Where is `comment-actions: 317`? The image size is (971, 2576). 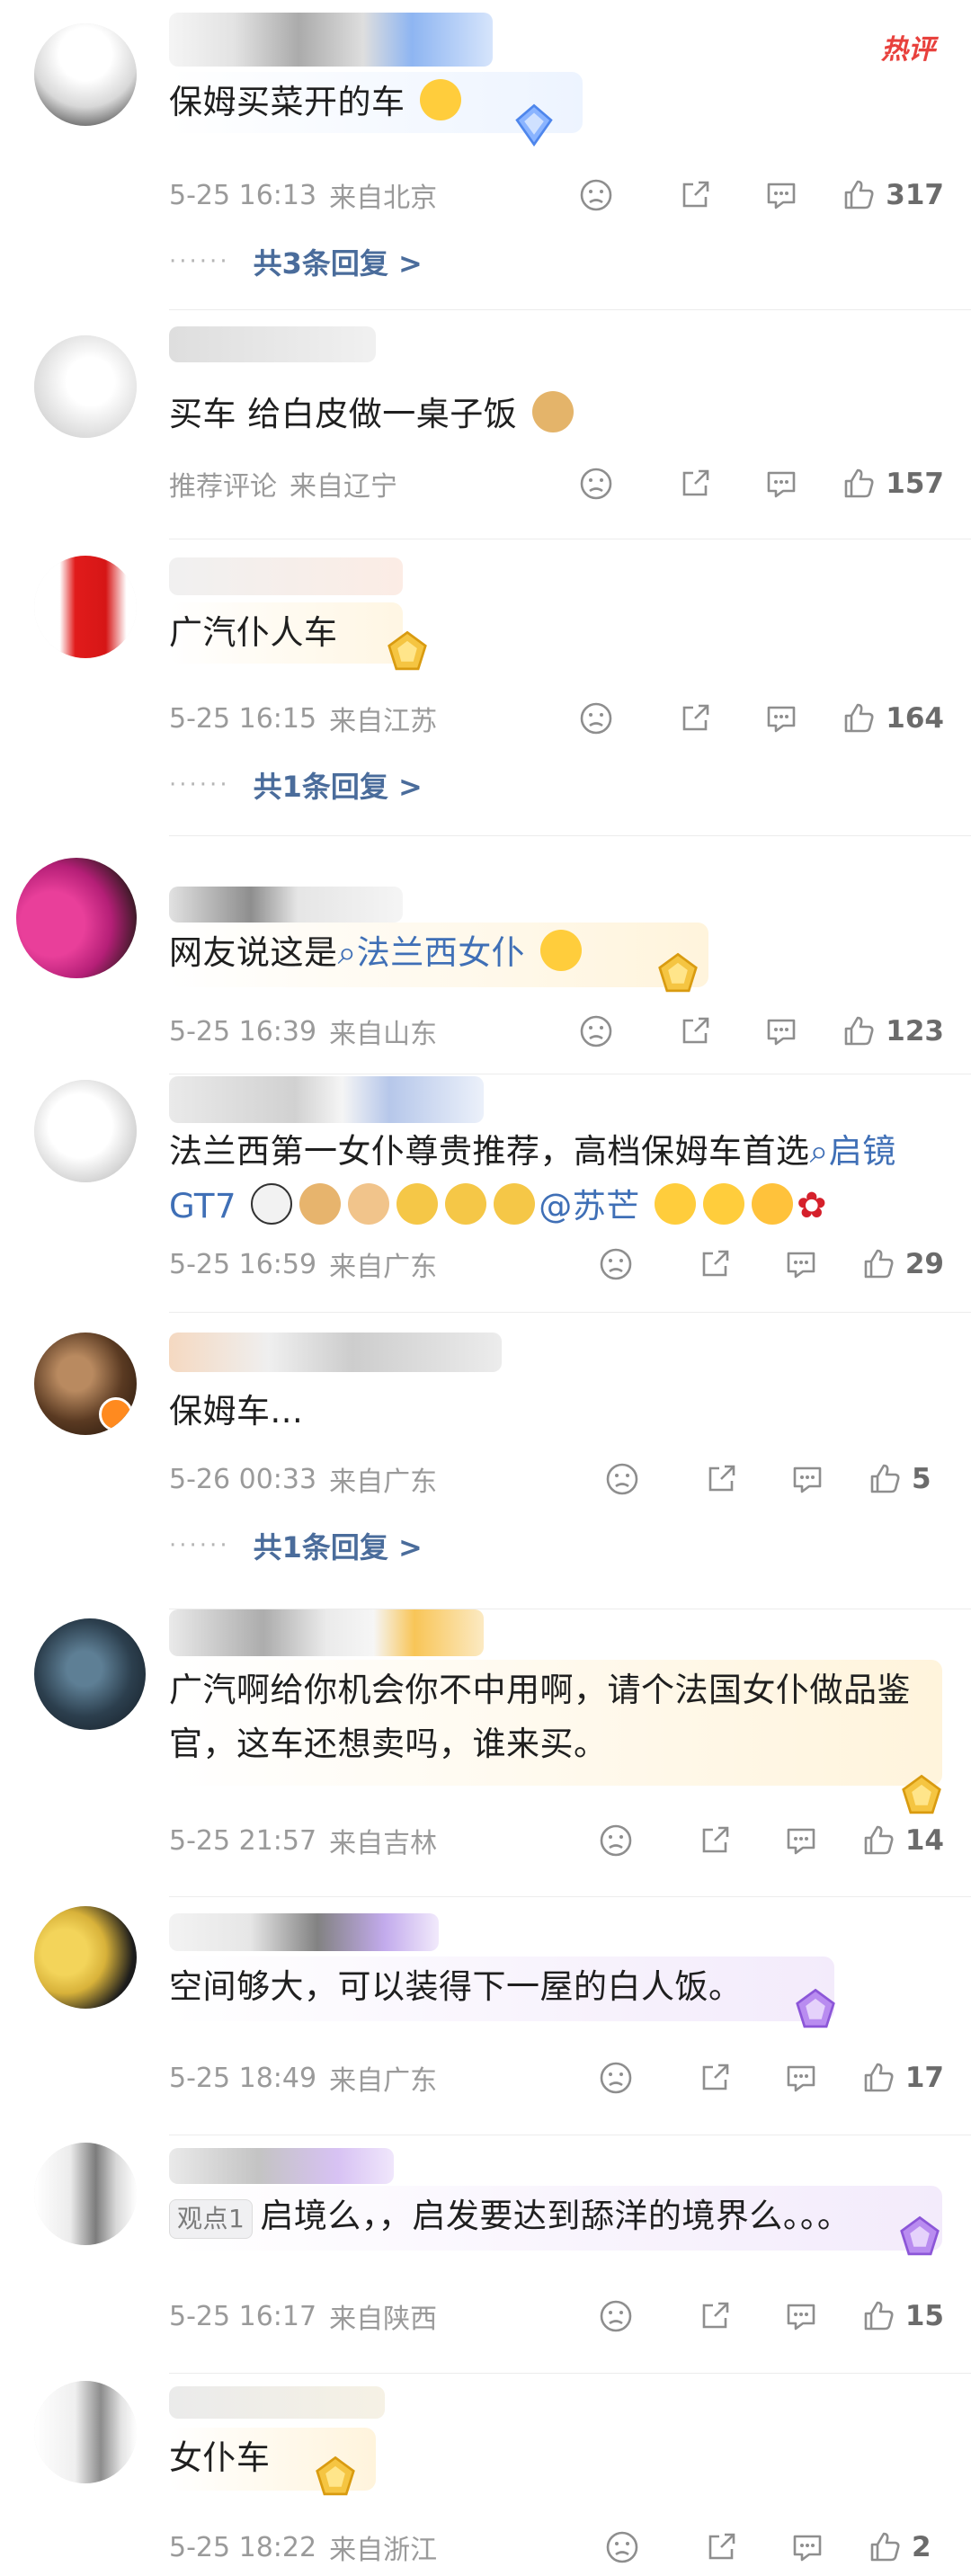
comment-actions: 317 is located at coordinates (756, 195).